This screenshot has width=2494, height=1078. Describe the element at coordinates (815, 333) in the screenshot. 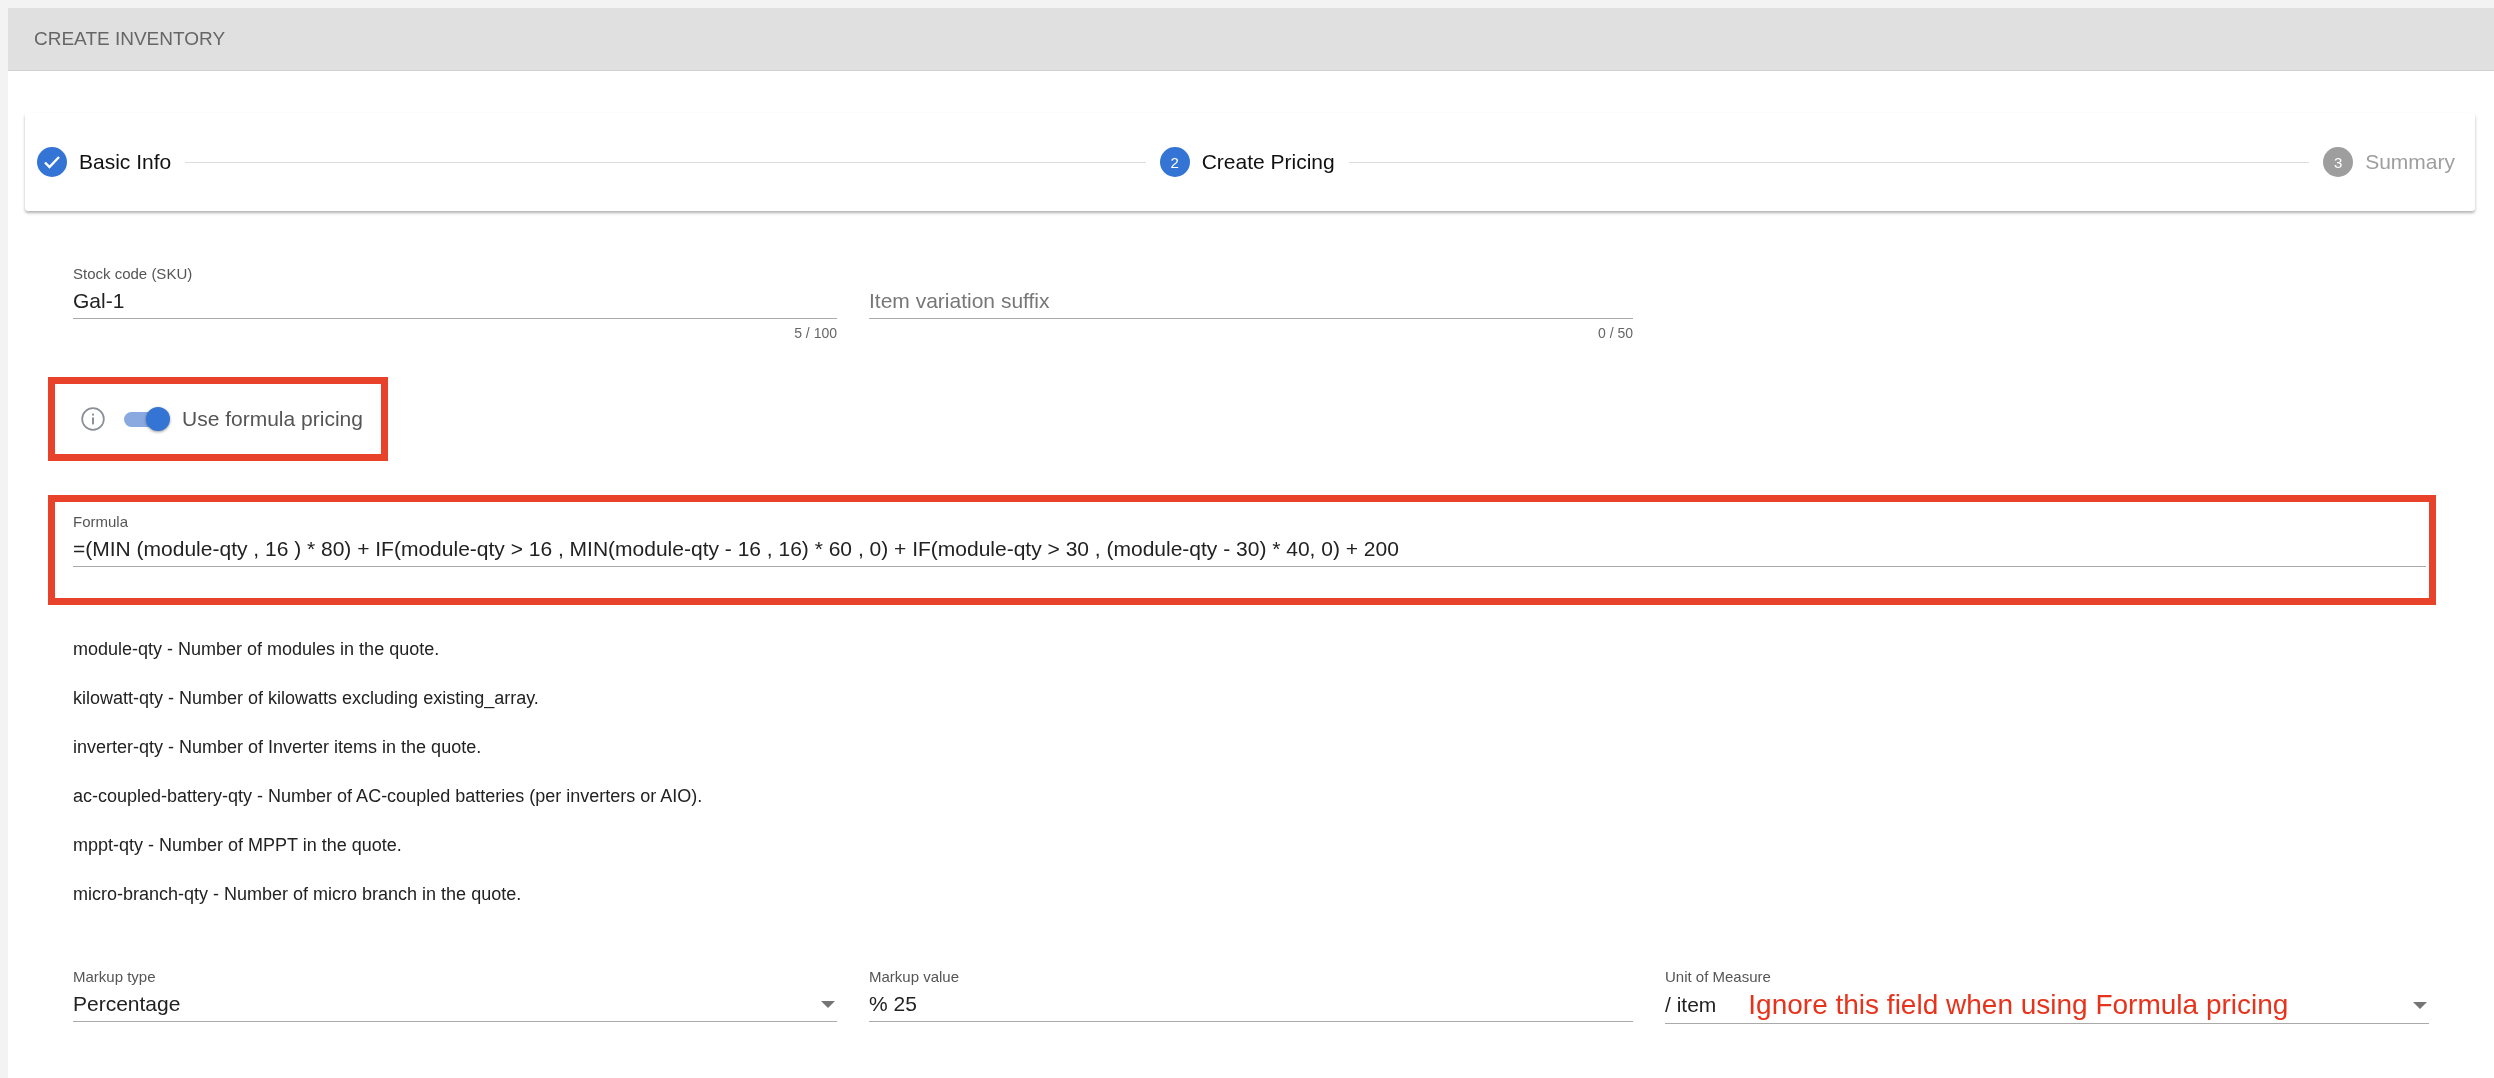

I see `character-counter: 5 / 100` at that location.